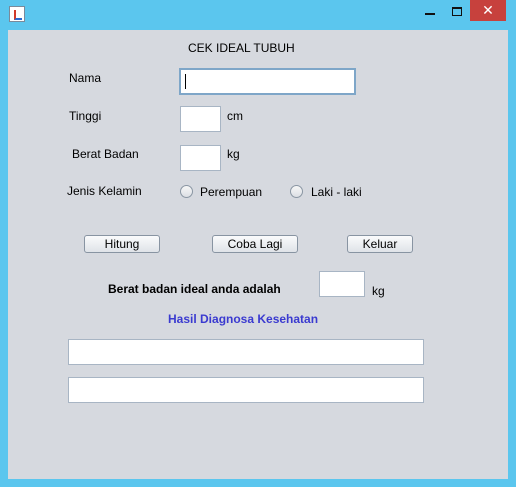 This screenshot has height=487, width=516. I want to click on tinggi-label: Tinggi, so click(85, 116).